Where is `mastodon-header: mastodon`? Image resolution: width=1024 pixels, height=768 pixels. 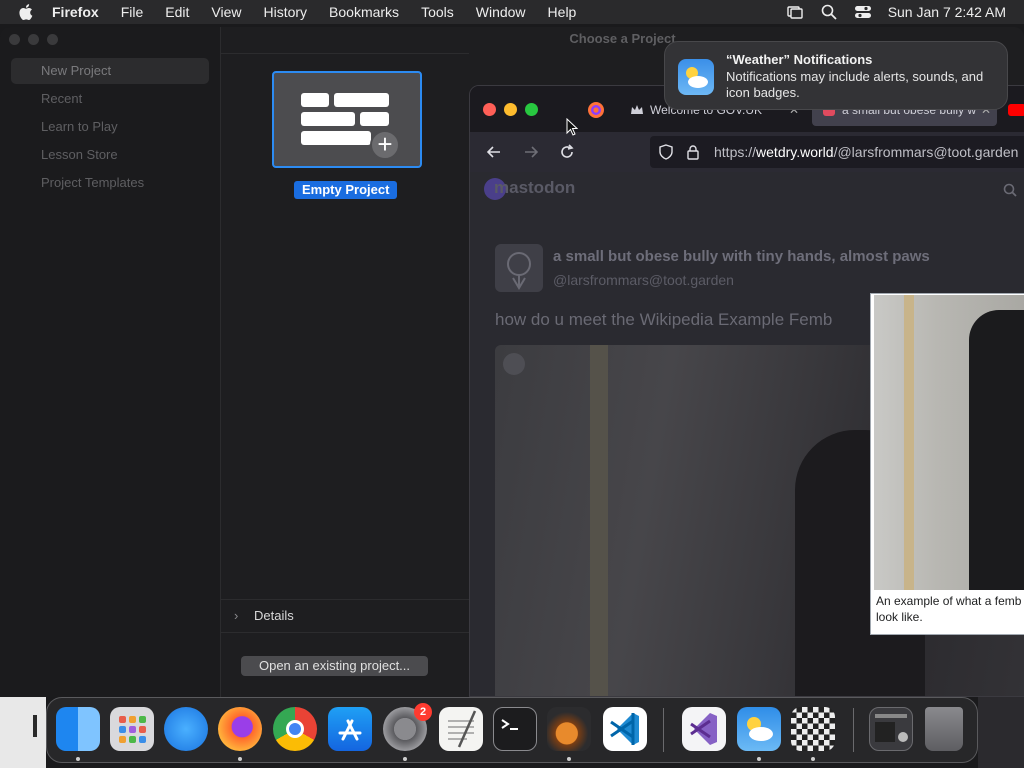
mastodon-header: mastodon is located at coordinates (747, 190).